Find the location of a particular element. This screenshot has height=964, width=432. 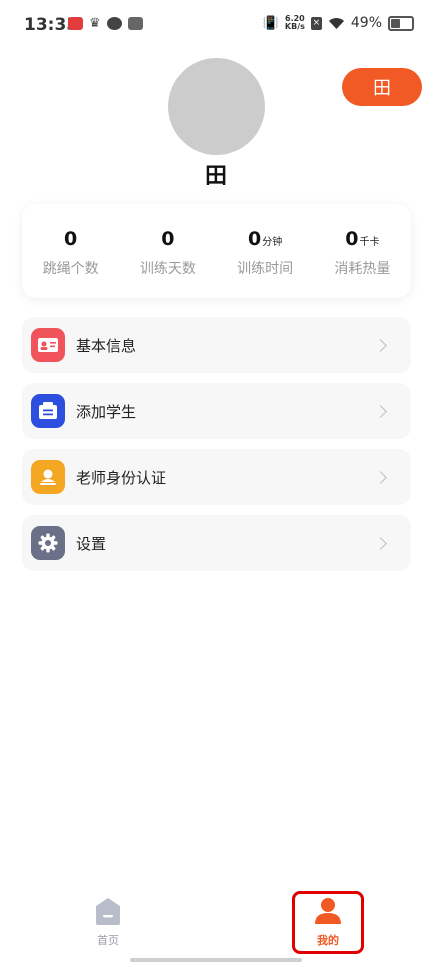

stats-card: 0 跳绳个数 0 训练天数 0 分钟 训练时间 0 千卡 消耗热量 is located at coordinates (216, 251).